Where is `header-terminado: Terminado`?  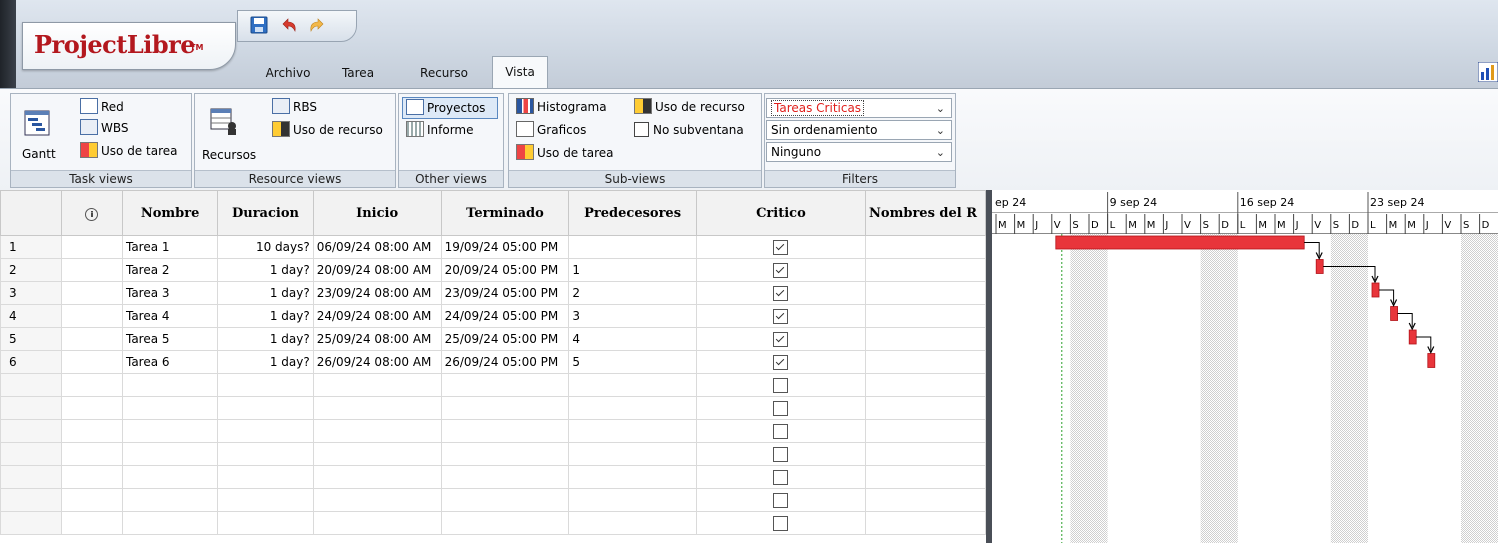 header-terminado: Terminado is located at coordinates (505, 213).